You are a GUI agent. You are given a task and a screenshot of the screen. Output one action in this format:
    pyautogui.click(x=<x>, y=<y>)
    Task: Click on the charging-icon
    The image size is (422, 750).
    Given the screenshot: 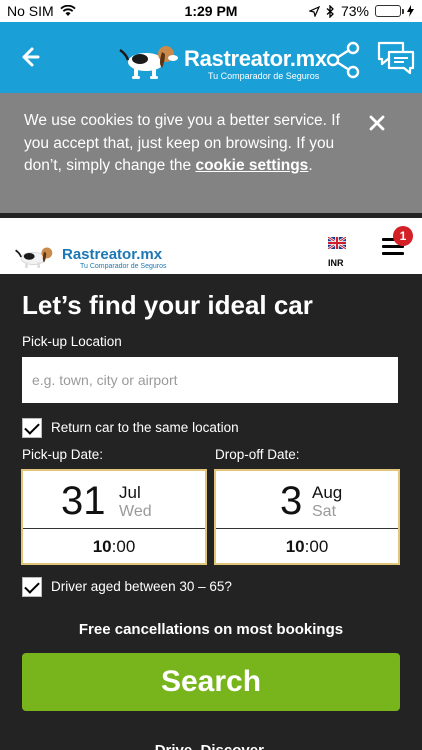 What is the action you would take?
    pyautogui.click(x=410, y=11)
    